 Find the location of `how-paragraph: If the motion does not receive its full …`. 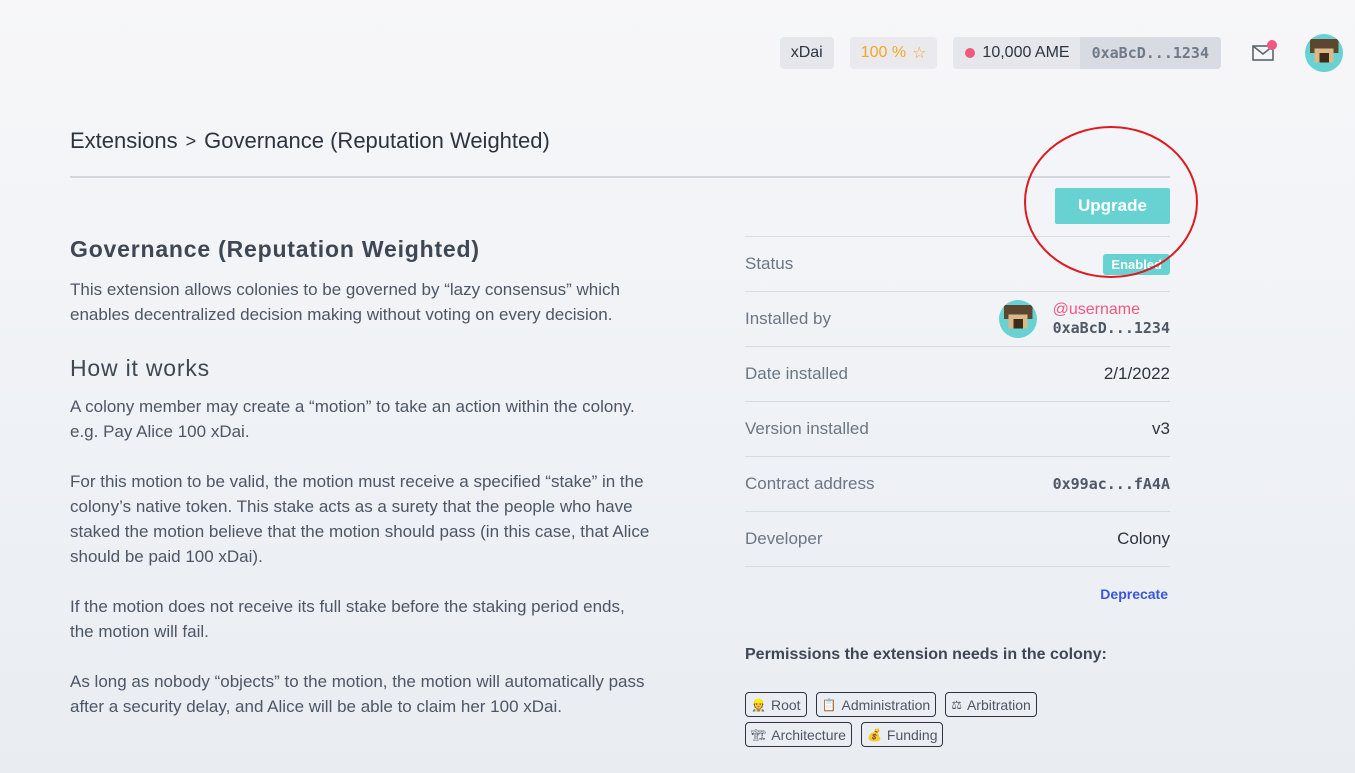

how-paragraph: If the motion does not receive its full … is located at coordinates (347, 619).